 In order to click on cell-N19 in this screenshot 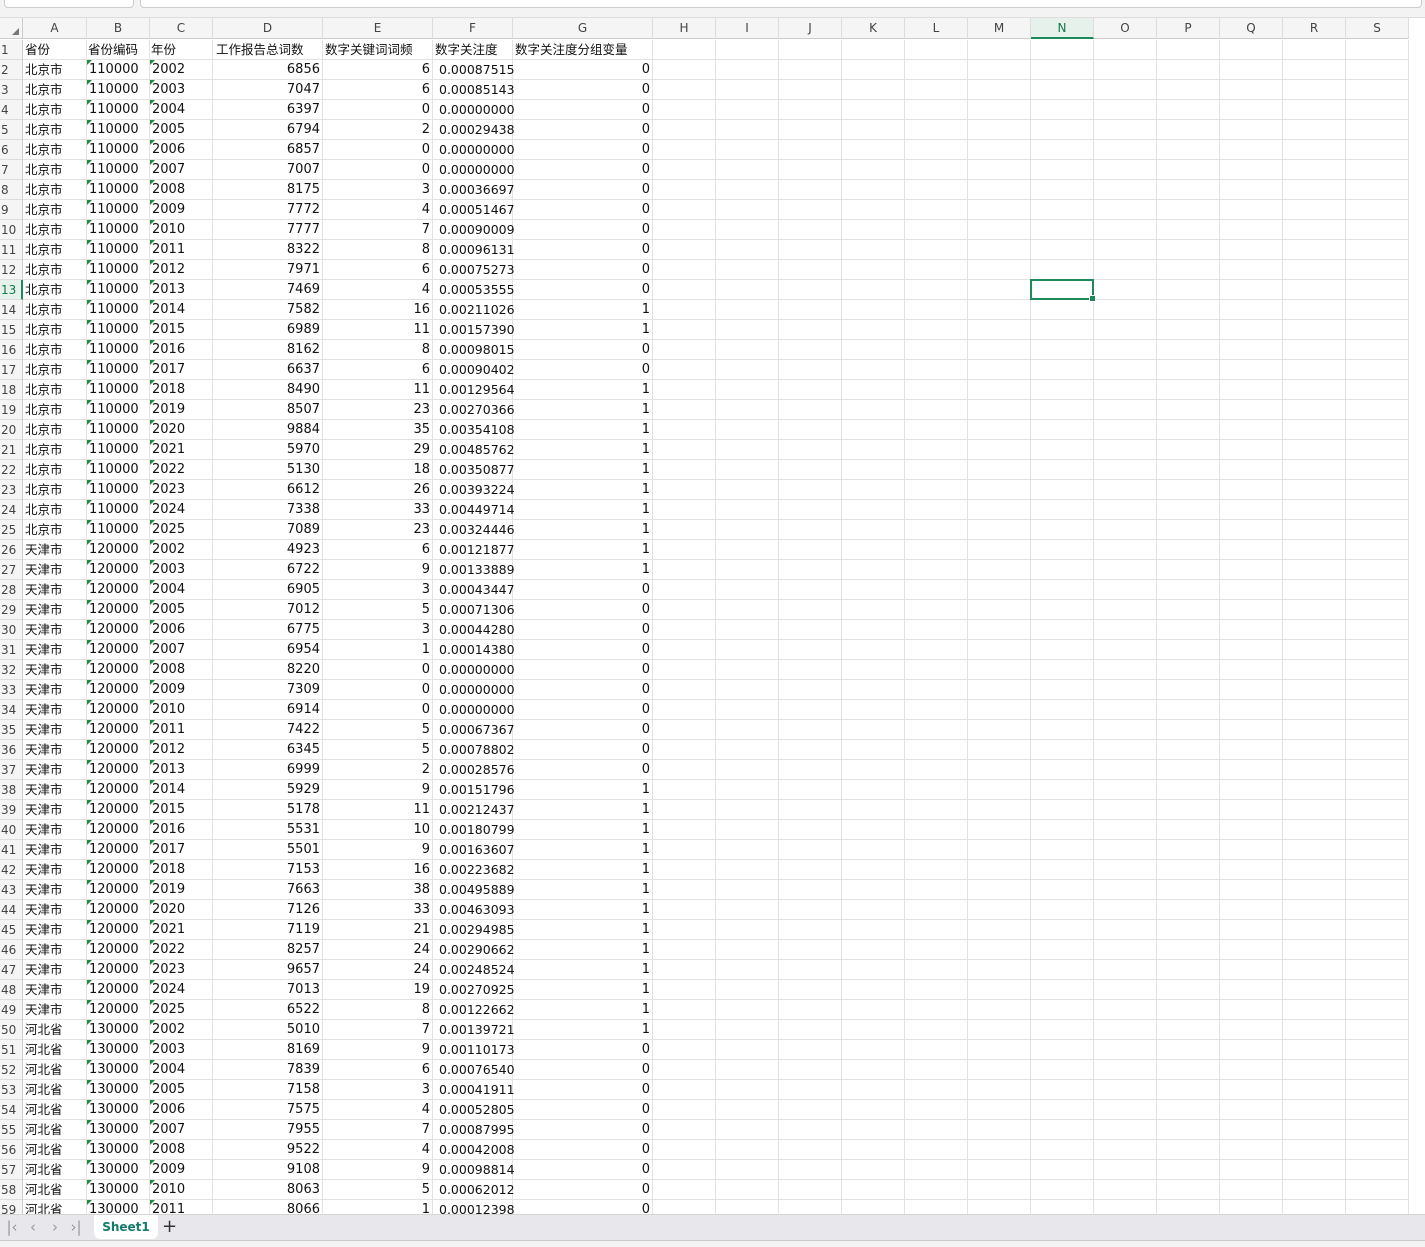, I will do `click(1062, 410)`.